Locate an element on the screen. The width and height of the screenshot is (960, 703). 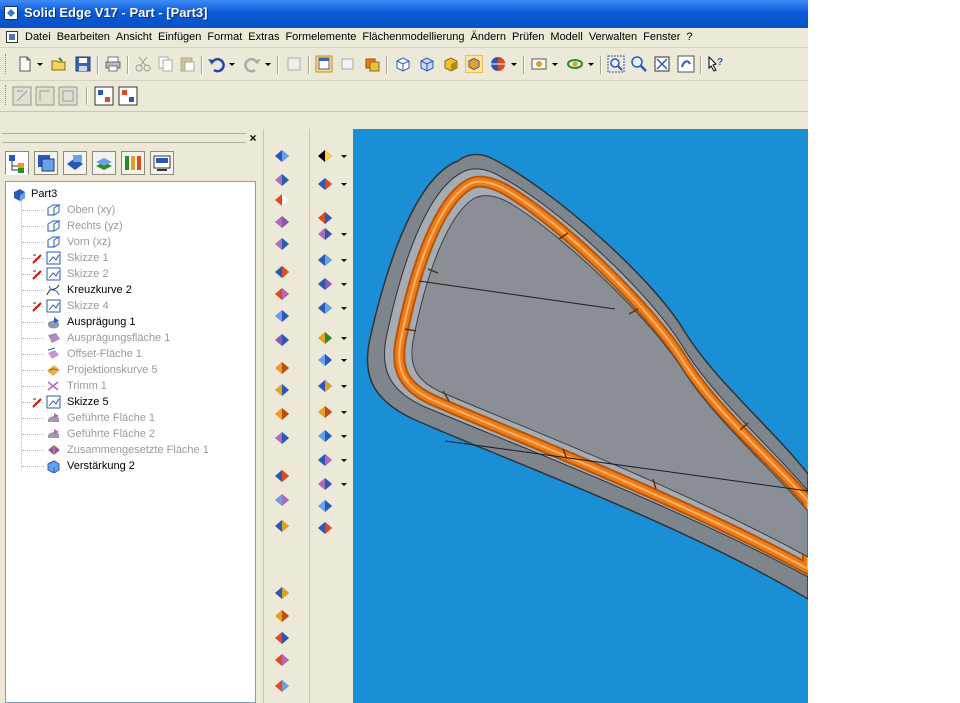
menu-help: ? is located at coordinates (689, 37).